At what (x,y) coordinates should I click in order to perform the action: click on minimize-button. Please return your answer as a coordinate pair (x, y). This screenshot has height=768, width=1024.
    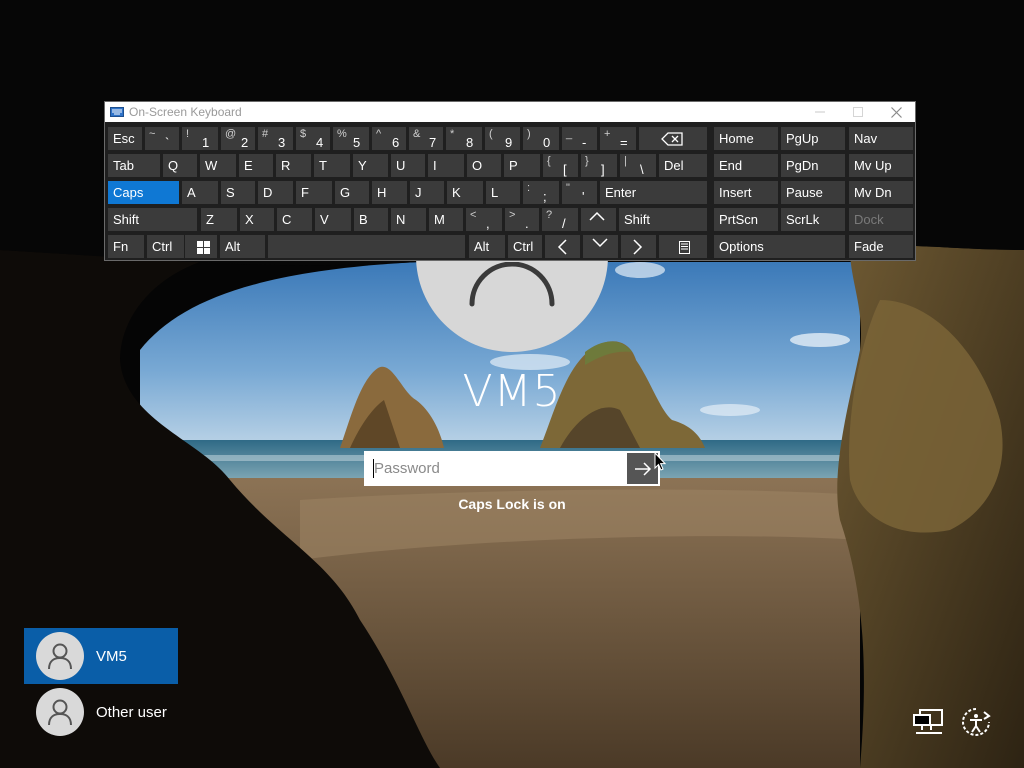
    Looking at the image, I should click on (820, 112).